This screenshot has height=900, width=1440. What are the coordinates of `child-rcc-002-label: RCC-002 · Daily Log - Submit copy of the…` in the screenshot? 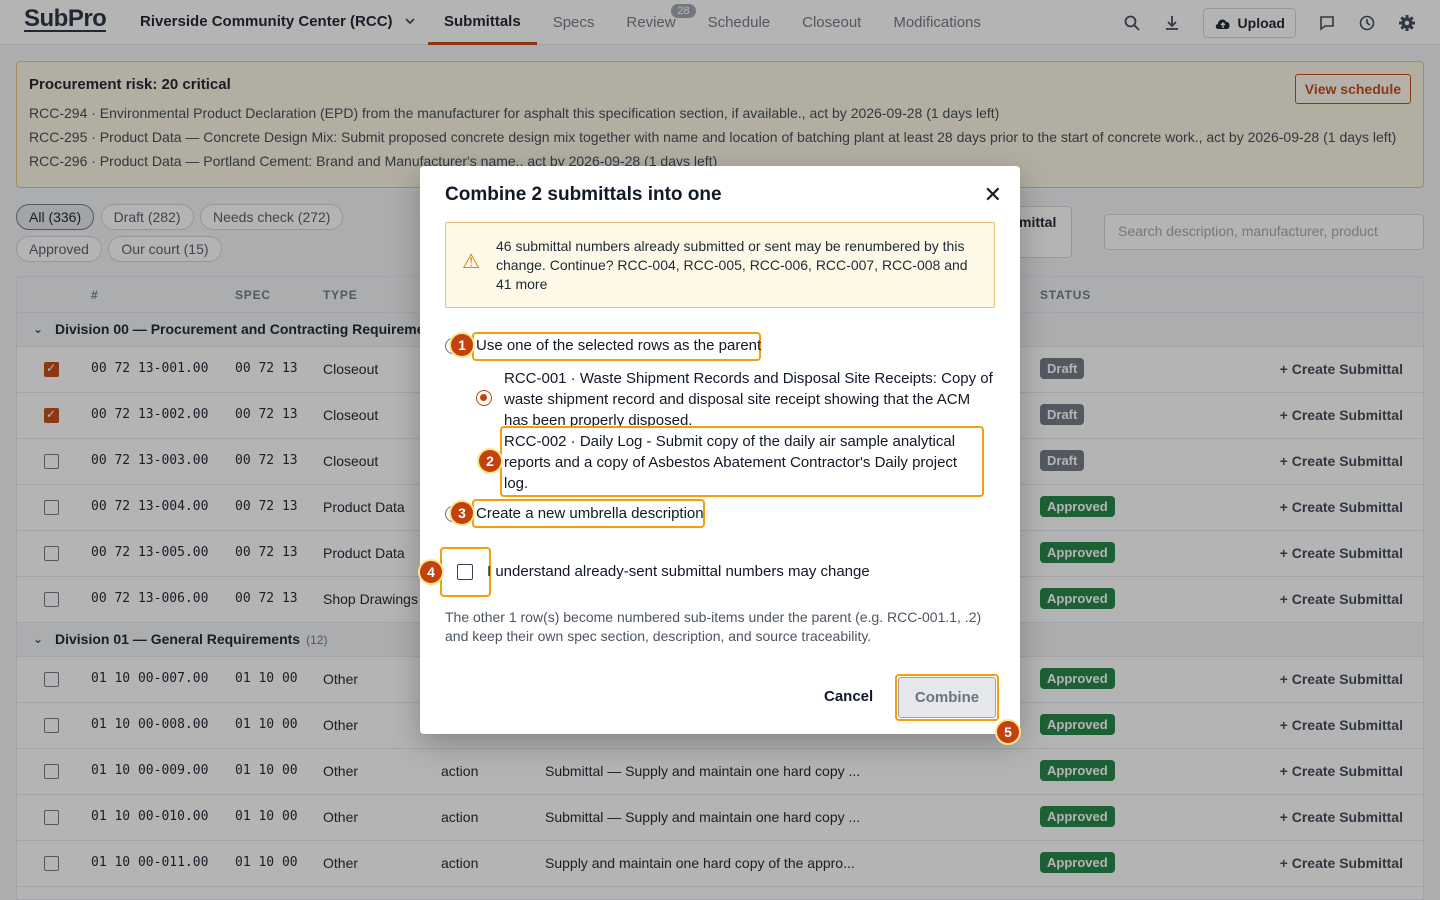 It's located at (739, 462).